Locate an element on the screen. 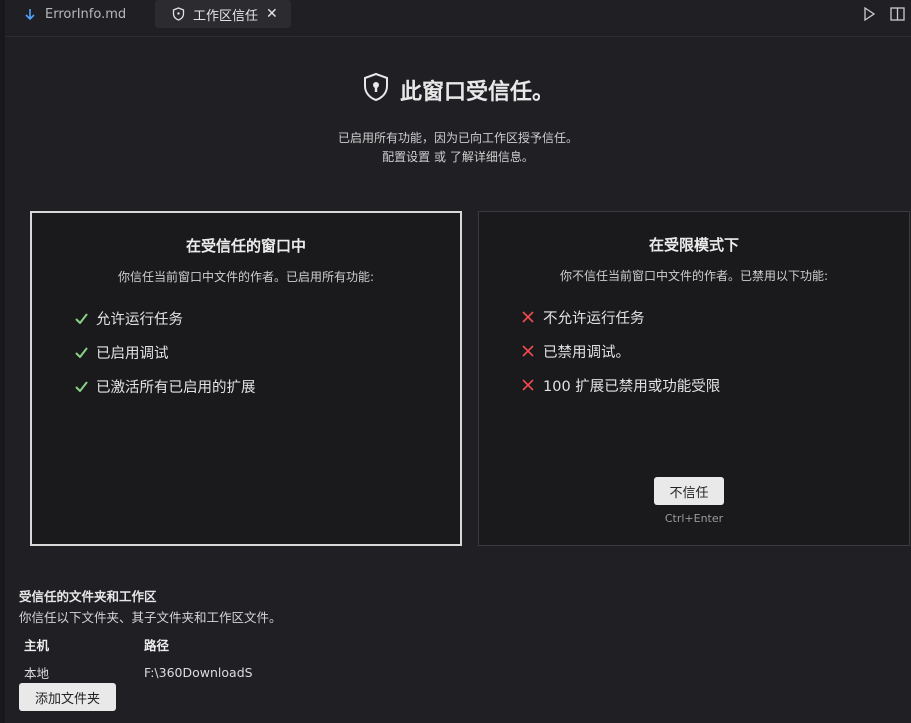 The width and height of the screenshot is (911, 723). item-label: 不允许运行任务 is located at coordinates (594, 318).